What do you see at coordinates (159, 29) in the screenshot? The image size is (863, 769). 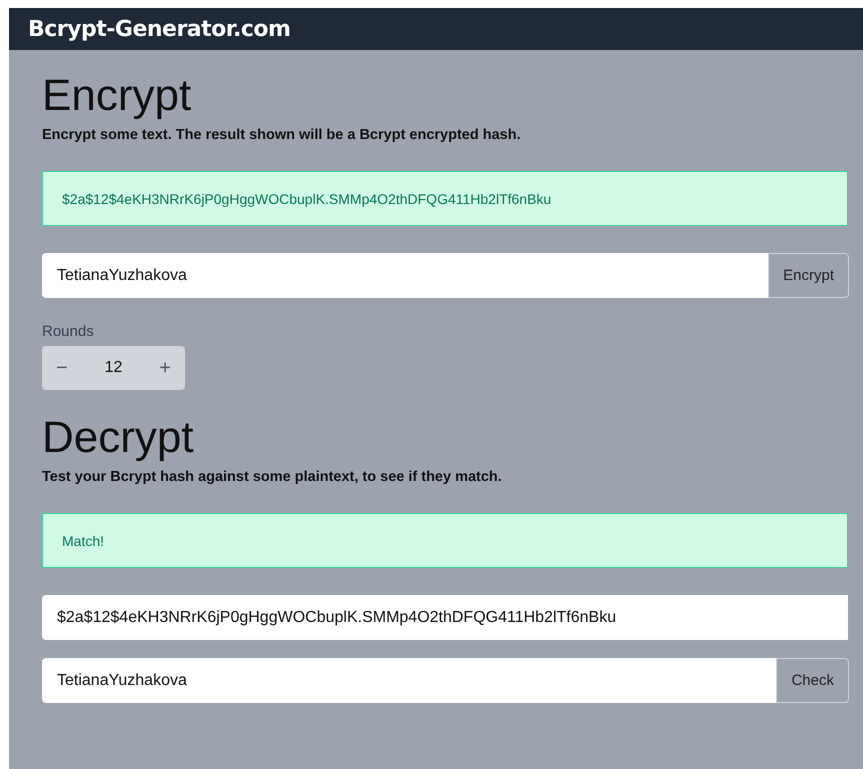 I see `site-title: Bcrypt-Generator.com` at bounding box center [159, 29].